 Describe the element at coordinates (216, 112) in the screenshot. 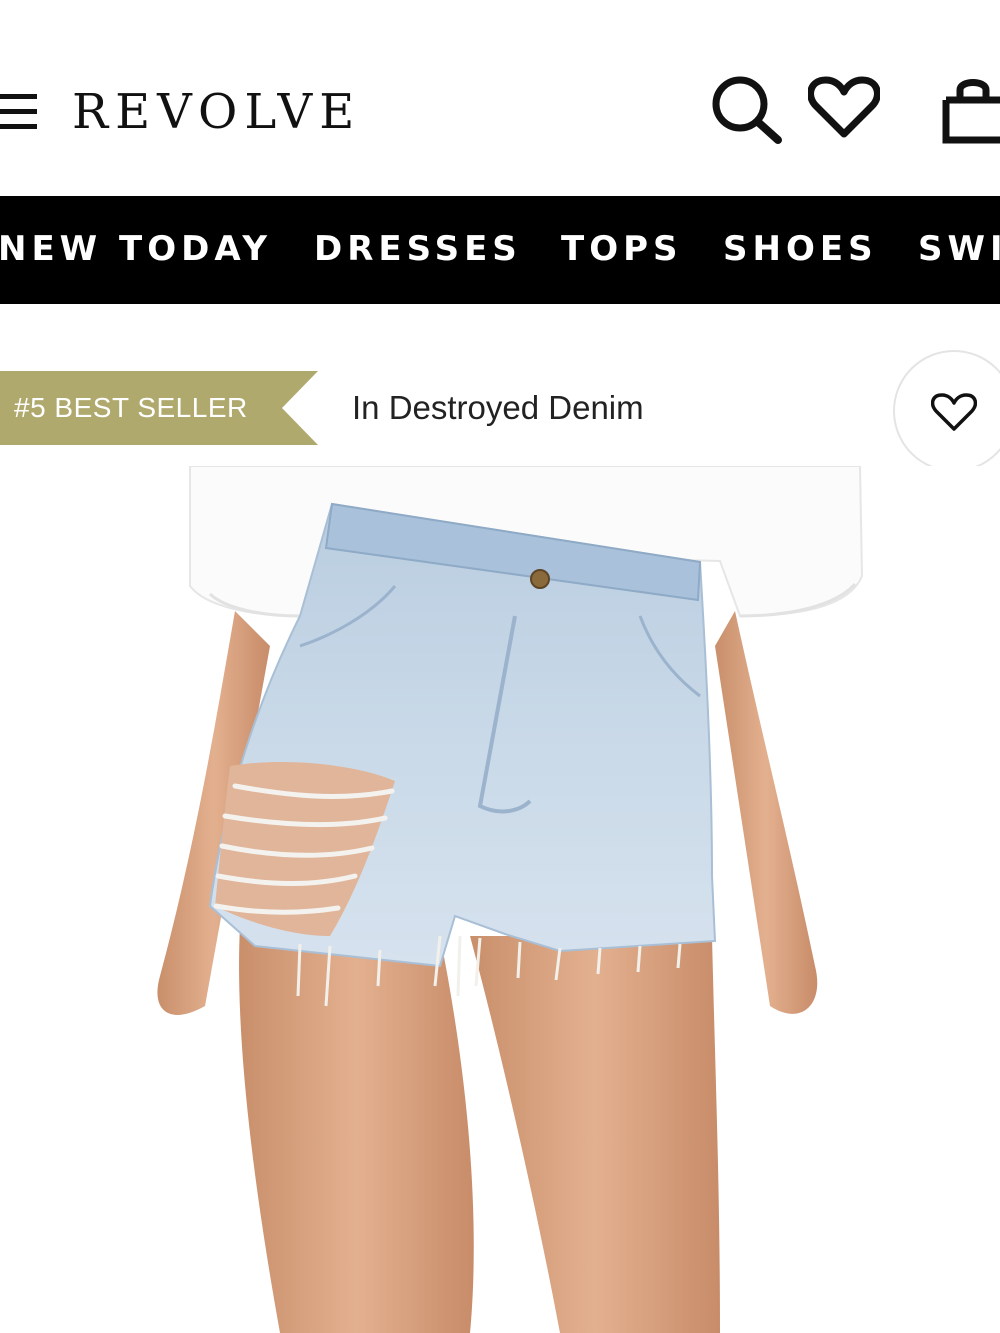

I see `site-logo: REVOLVE` at that location.